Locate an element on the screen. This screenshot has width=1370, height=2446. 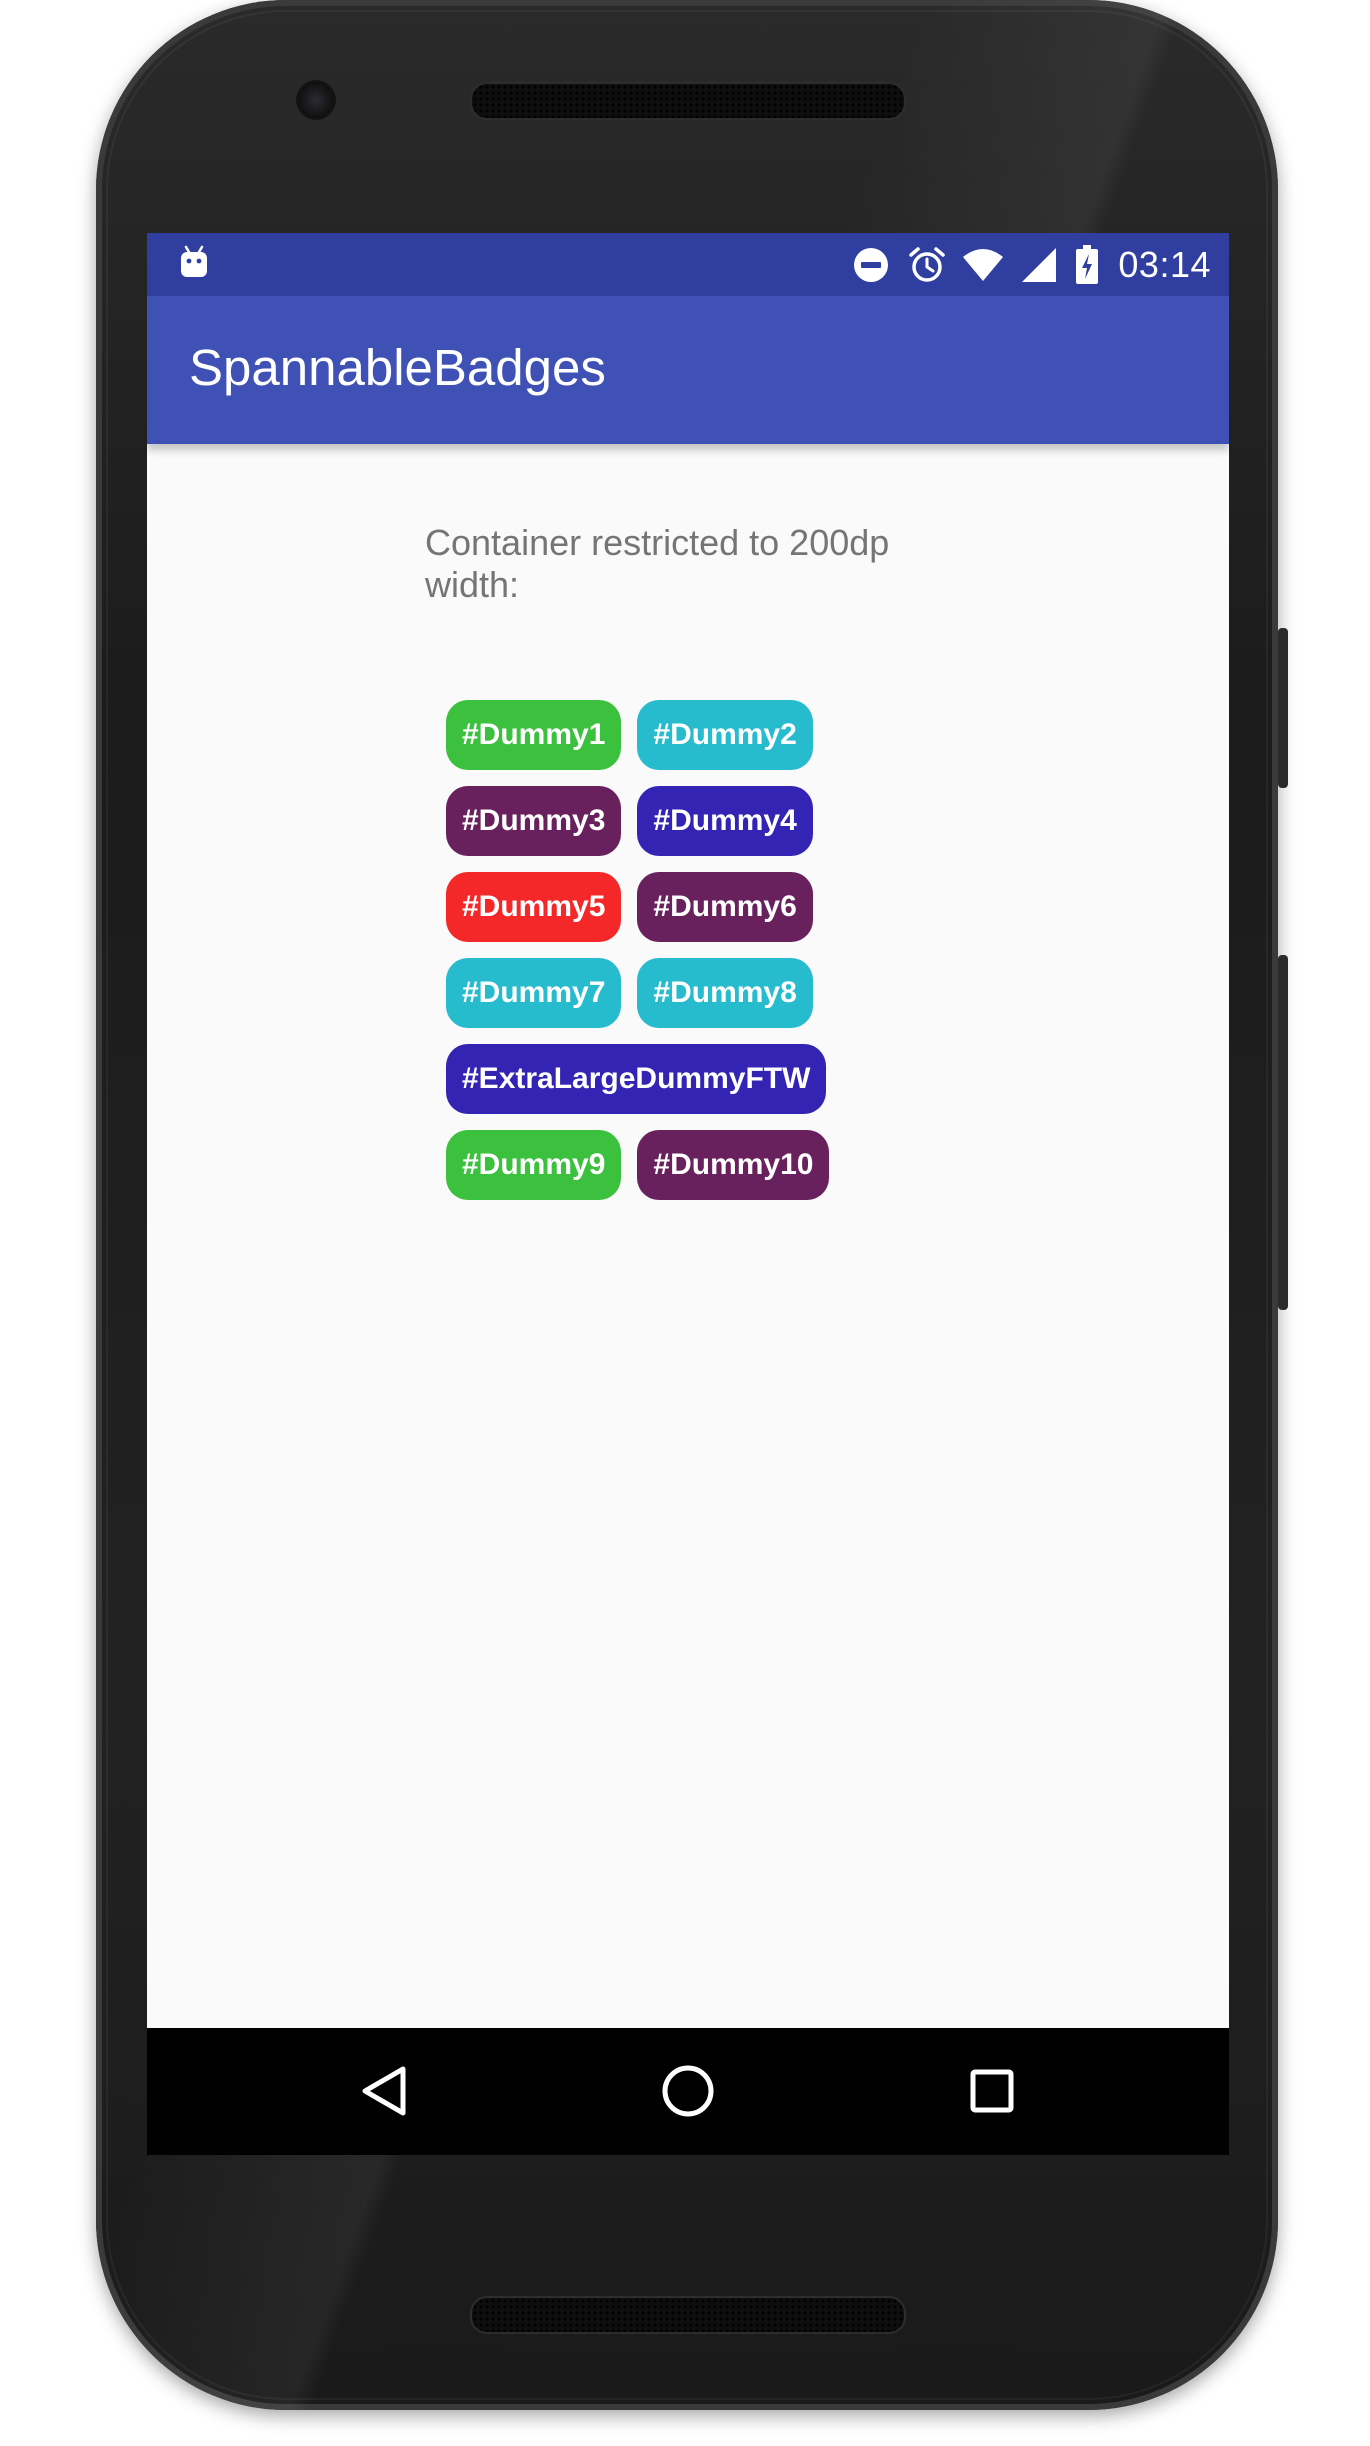
badge-dummy8: #Dummy8 is located at coordinates (725, 993).